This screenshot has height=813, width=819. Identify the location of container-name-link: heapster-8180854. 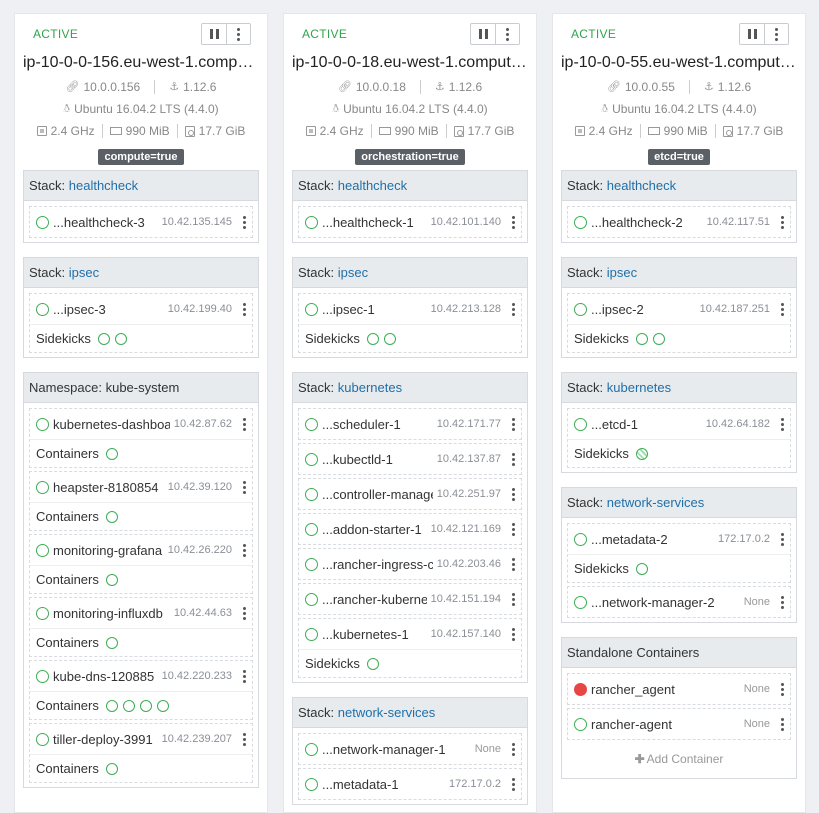
(108, 487).